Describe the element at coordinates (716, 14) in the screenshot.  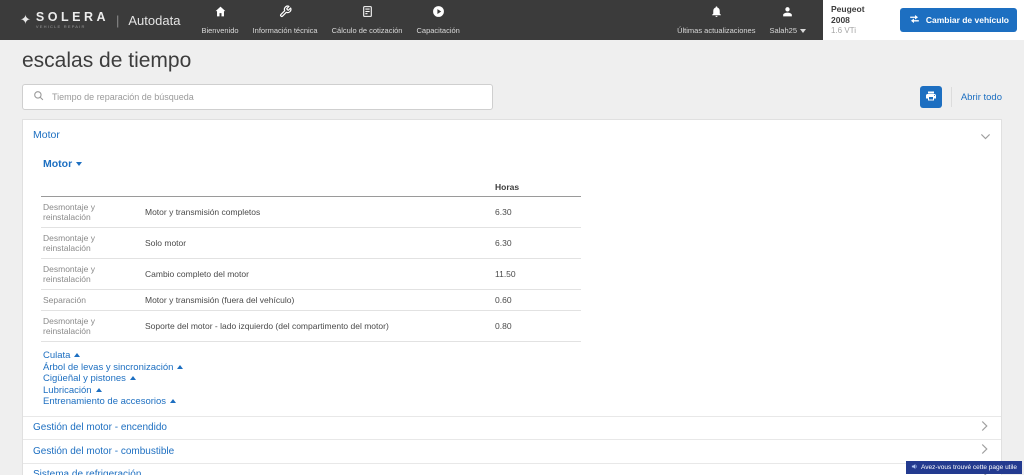
I see `bell-icon` at that location.